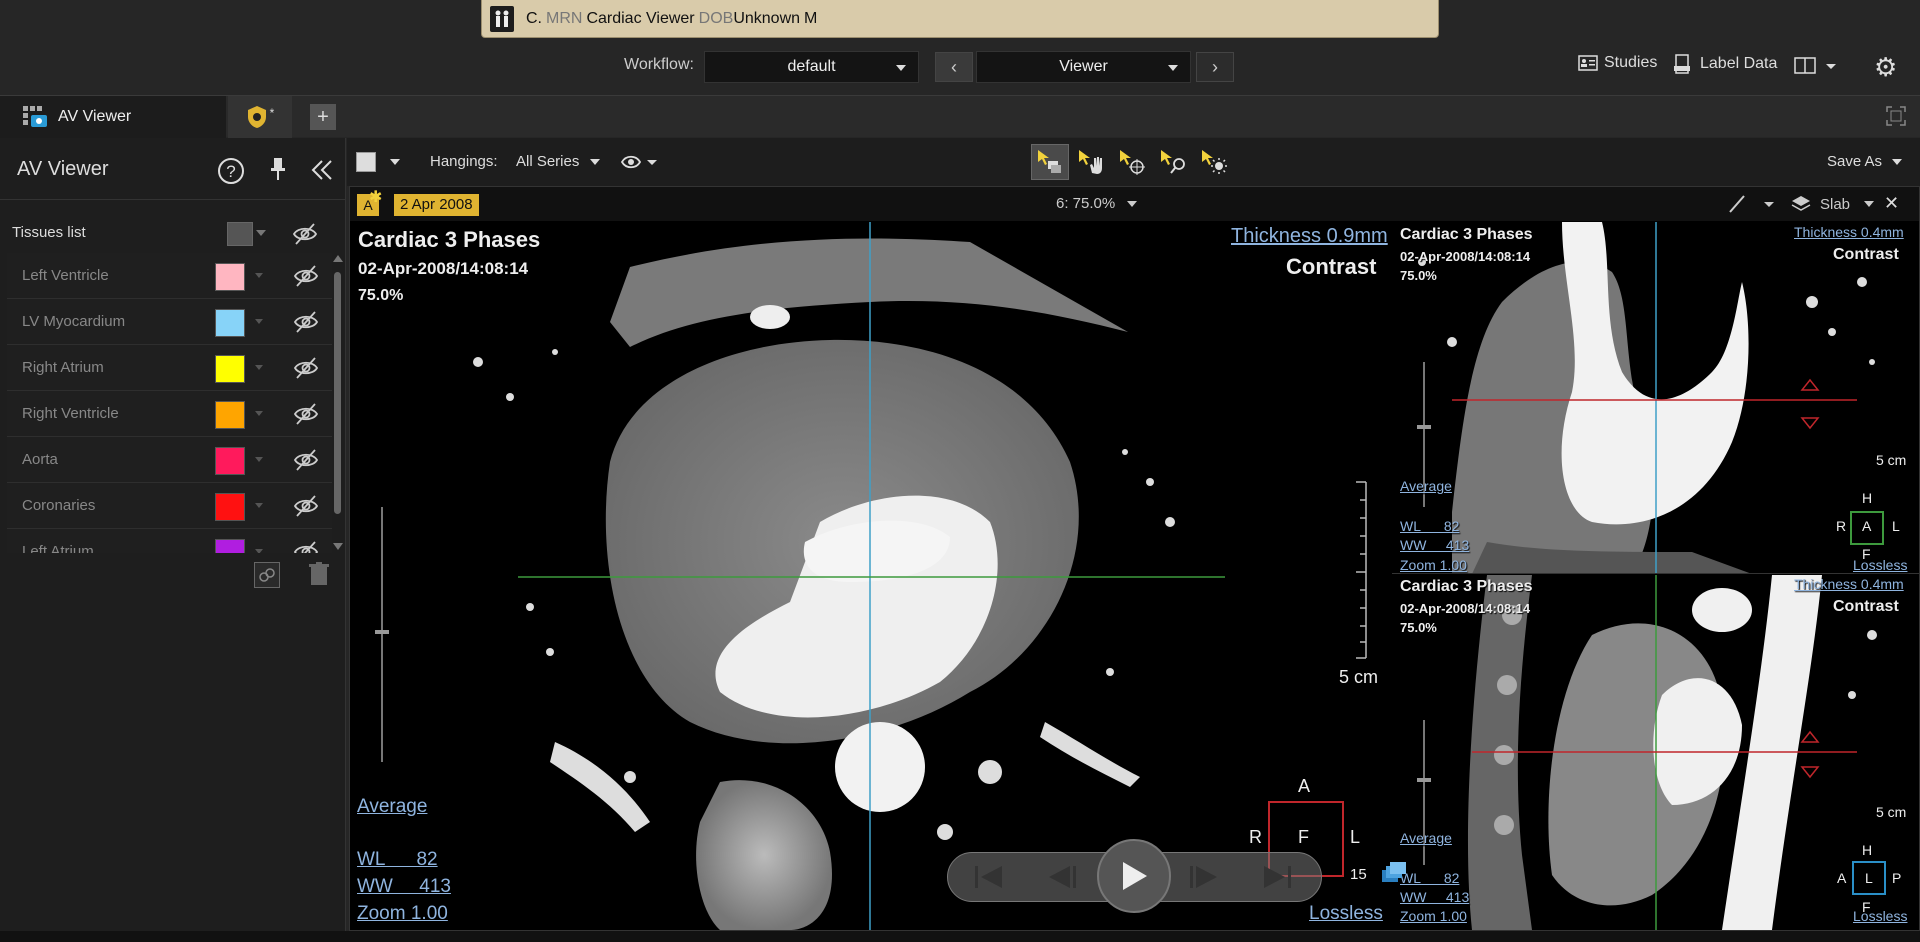  I want to click on hangings-dropdown: All Series, so click(558, 161).